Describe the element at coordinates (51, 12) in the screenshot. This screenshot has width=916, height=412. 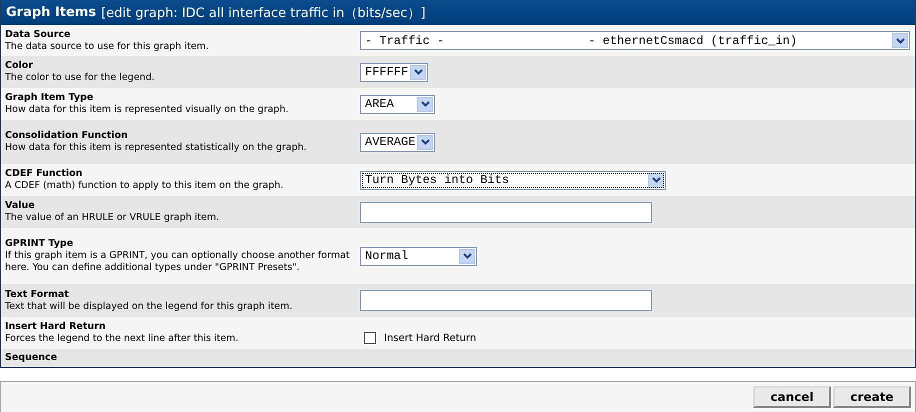
I see `panel-title: Graph Items` at that location.